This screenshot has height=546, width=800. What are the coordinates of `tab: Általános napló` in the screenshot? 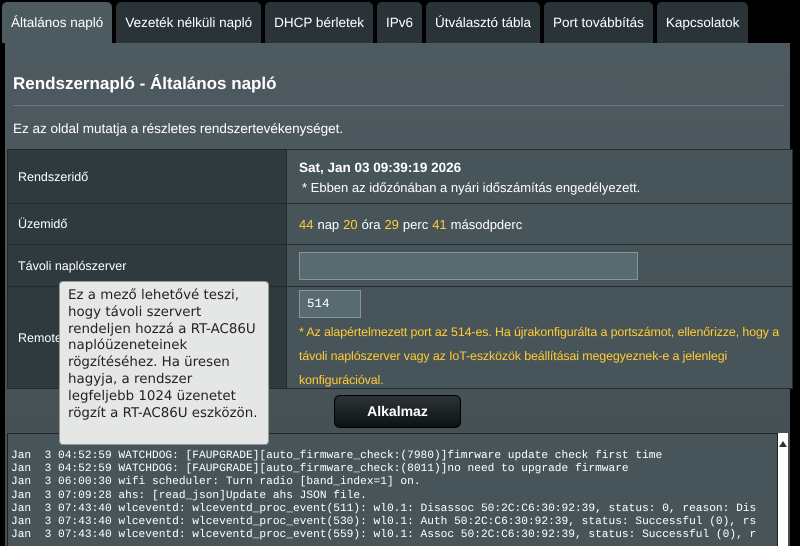 It's located at (57, 22).